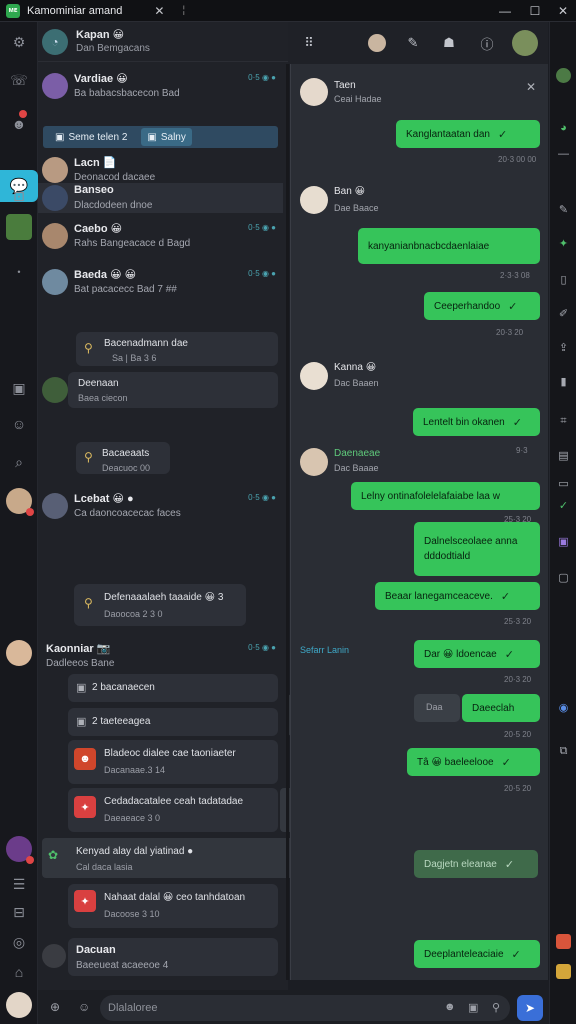 The width and height of the screenshot is (576, 1024). Describe the element at coordinates (457, 596) in the screenshot. I see `outgoing-message: Beaar lanegamceaceve. ✓` at that location.